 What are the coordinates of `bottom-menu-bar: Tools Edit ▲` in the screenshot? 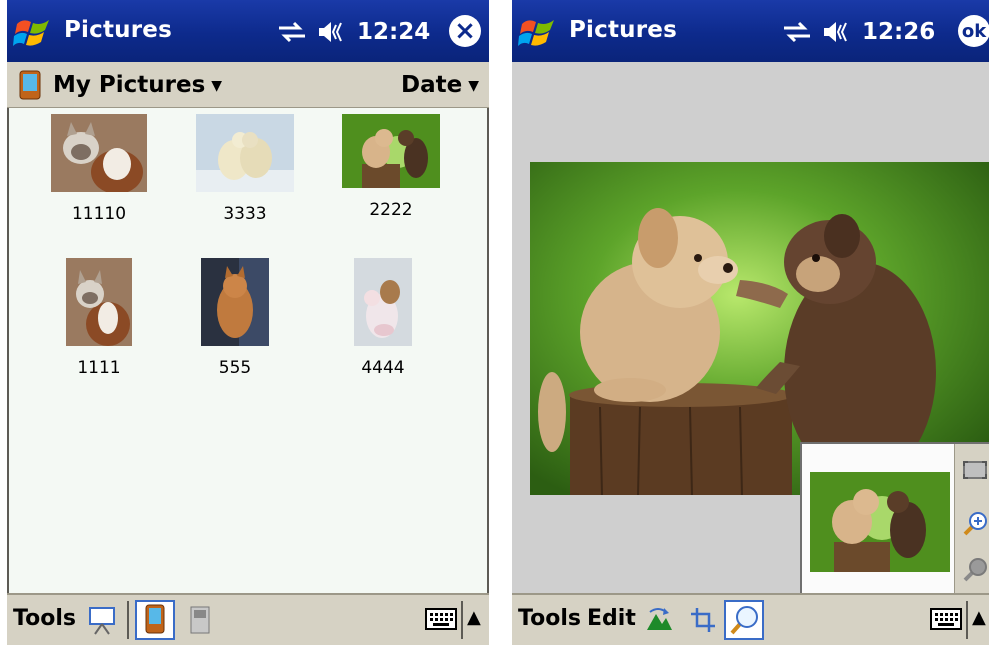 It's located at (750, 619).